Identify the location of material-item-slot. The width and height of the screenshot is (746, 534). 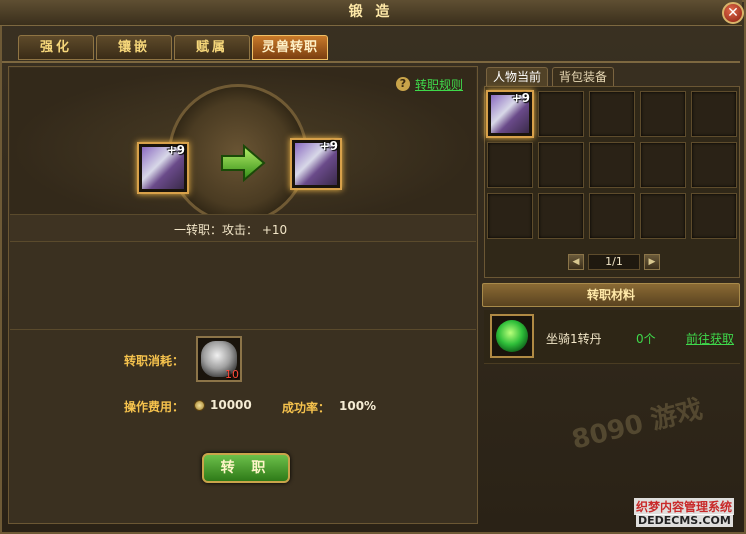
(512, 336).